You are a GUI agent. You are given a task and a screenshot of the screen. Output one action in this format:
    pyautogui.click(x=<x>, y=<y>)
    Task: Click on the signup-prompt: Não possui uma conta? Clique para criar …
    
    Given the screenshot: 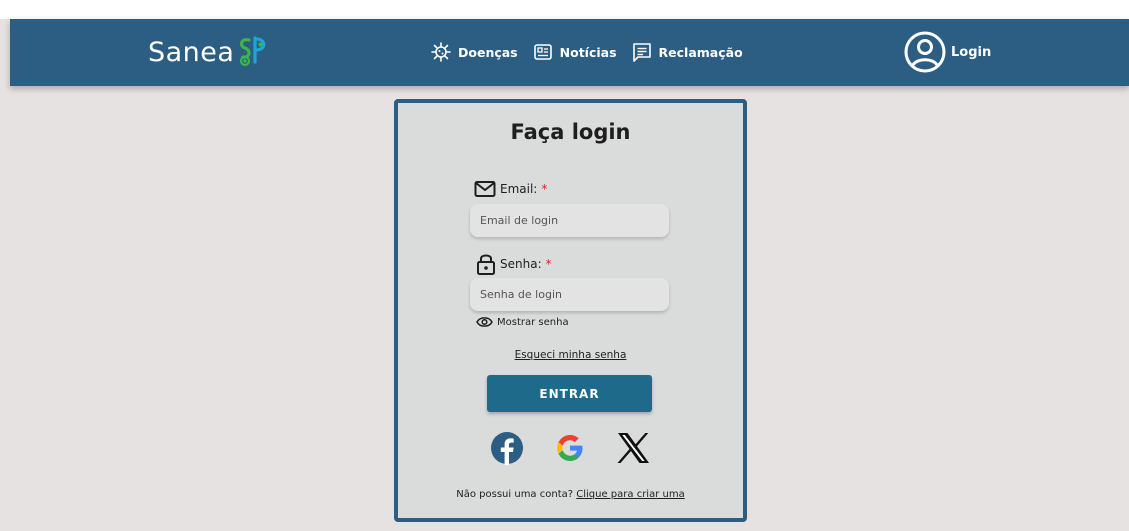 What is the action you would take?
    pyautogui.click(x=570, y=494)
    